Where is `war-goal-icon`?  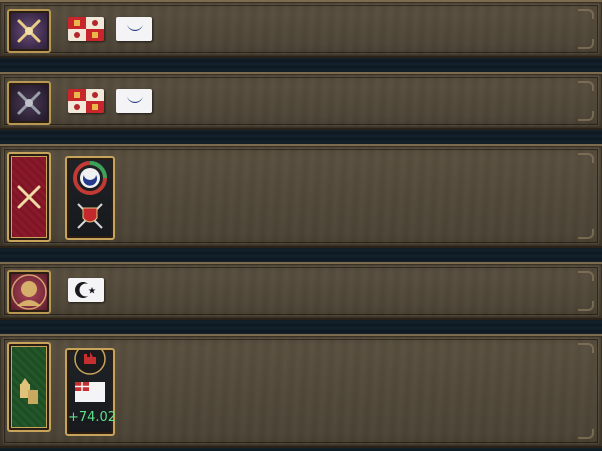
war-goal-icon is located at coordinates (90, 178).